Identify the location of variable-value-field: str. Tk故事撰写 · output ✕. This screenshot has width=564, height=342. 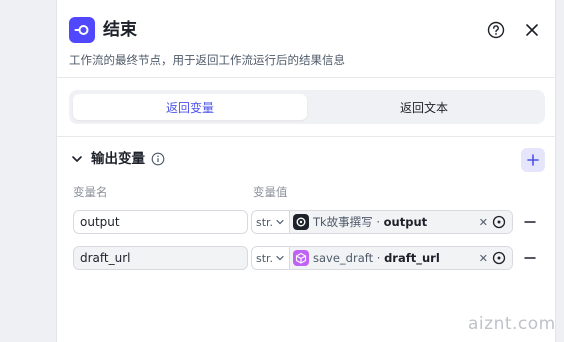
(382, 222).